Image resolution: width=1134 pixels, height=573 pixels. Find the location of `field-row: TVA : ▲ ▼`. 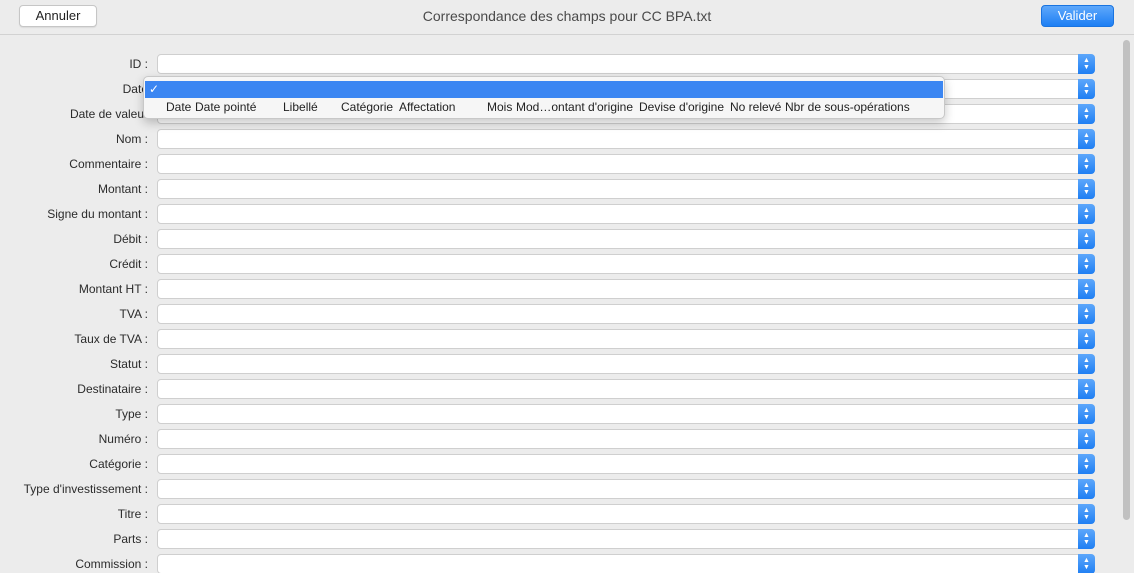

field-row: TVA : ▲ ▼ is located at coordinates (560, 316).